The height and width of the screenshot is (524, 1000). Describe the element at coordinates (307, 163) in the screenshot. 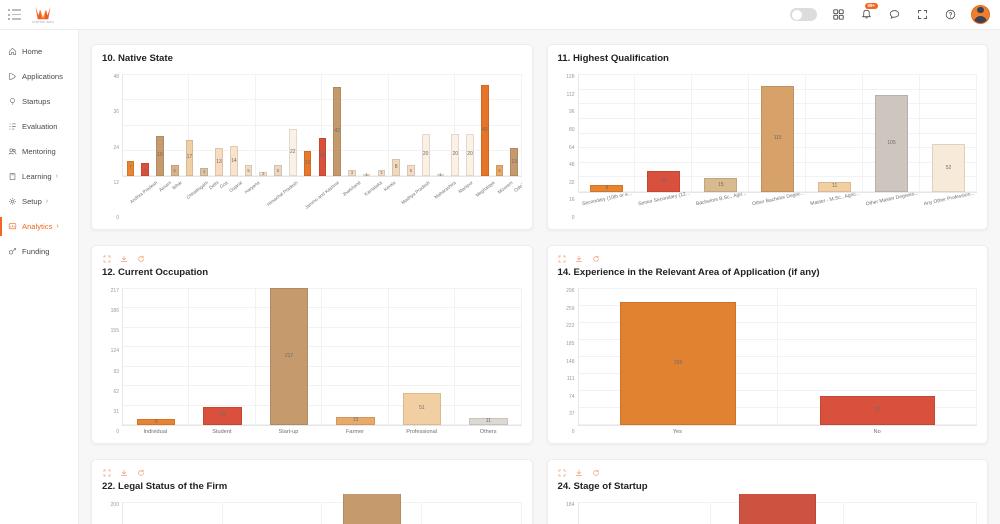

I see `bar: 12` at that location.